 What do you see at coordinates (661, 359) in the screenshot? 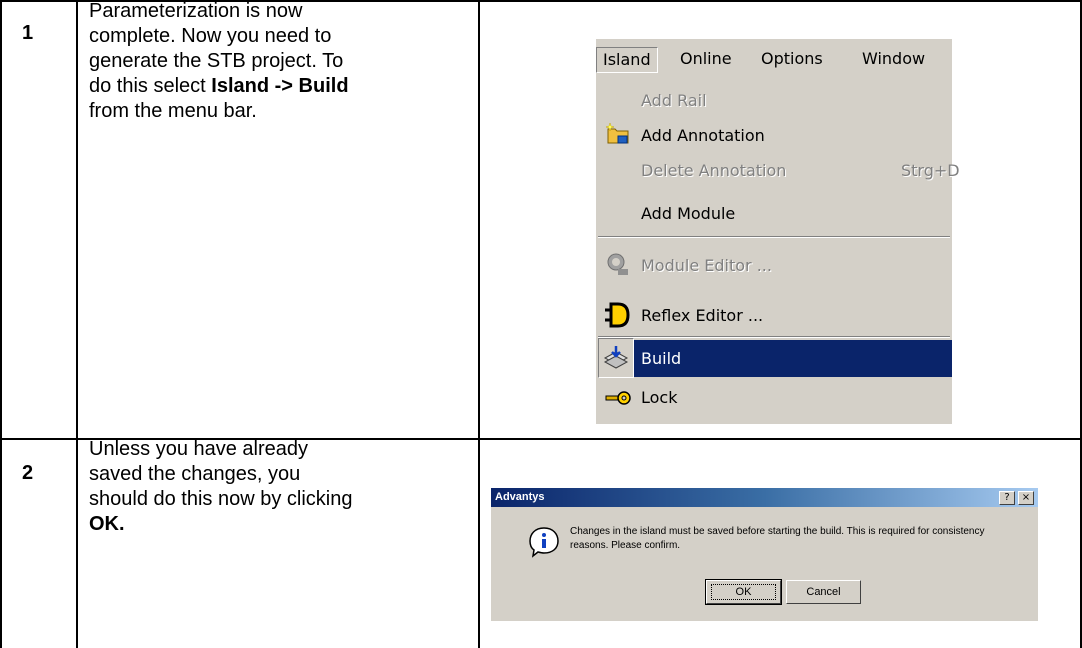
I see `menu-item-build: Build` at bounding box center [661, 359].